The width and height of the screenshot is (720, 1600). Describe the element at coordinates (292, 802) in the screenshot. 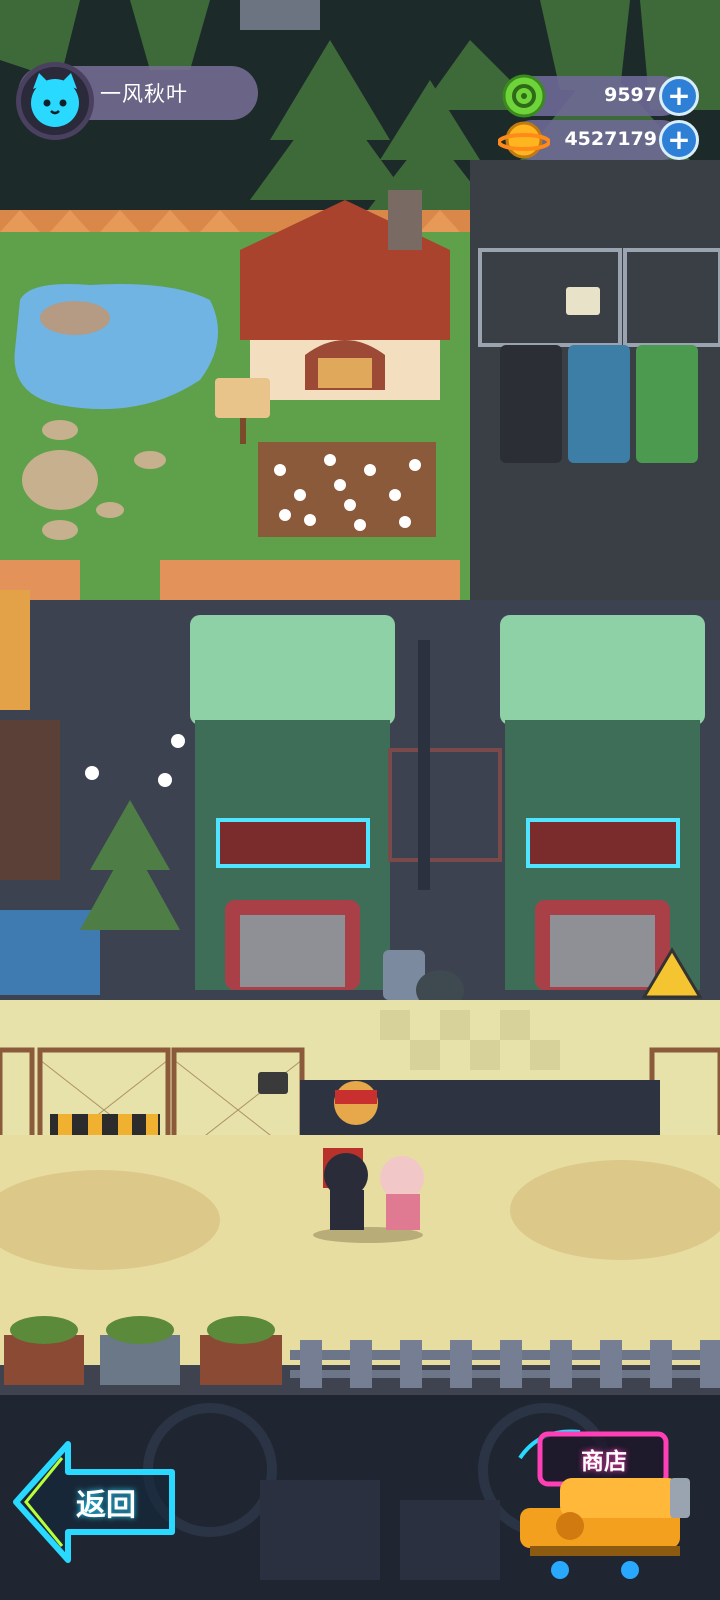

I see `garage-left` at that location.